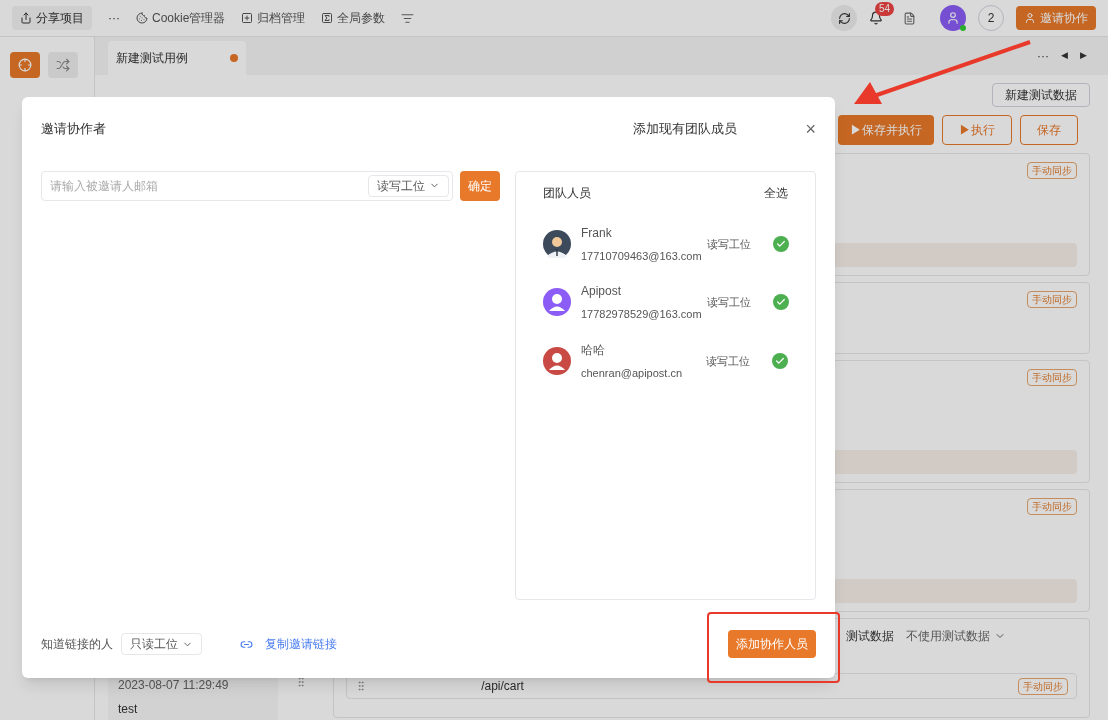 The width and height of the screenshot is (1108, 720). I want to click on member-name: Apipost, so click(602, 291).